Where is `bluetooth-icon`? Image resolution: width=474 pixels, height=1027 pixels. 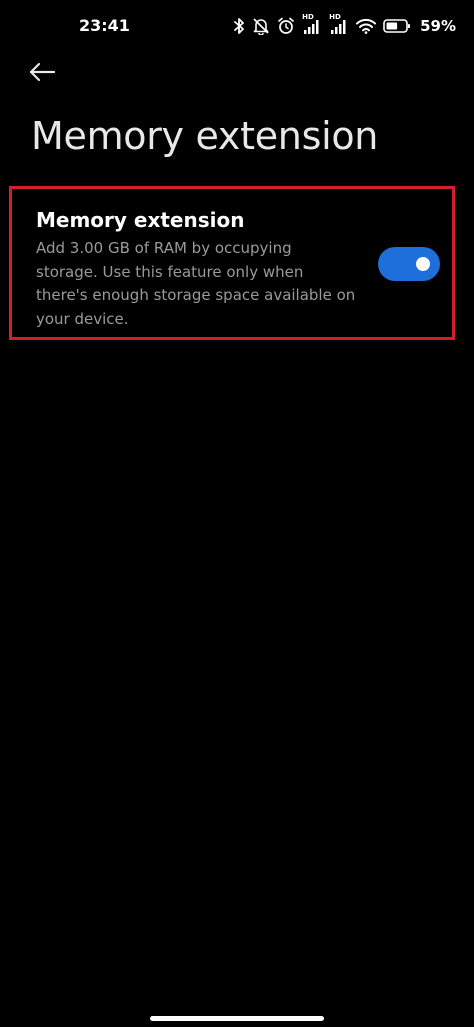
bluetooth-icon is located at coordinates (239, 26).